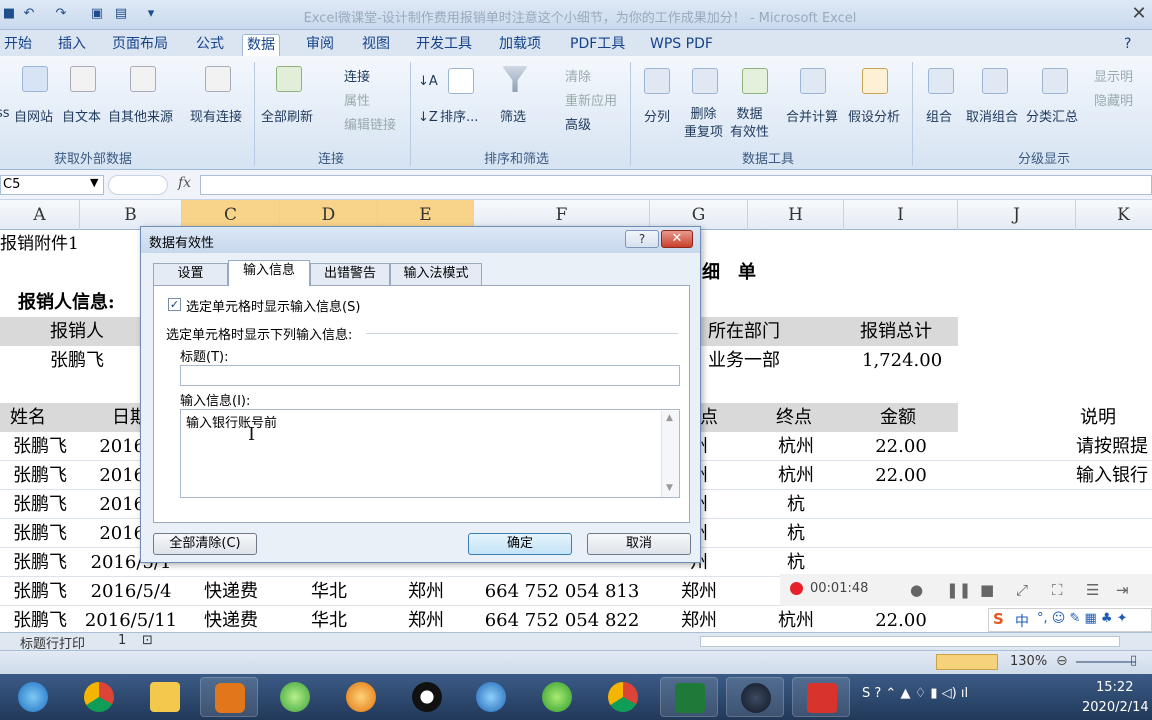  Describe the element at coordinates (287, 115) in the screenshot. I see `refresh-all-button: 全部刷新` at that location.